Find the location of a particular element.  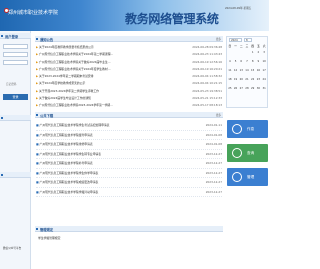

left-sidebar is located at coordinates (15, 150).